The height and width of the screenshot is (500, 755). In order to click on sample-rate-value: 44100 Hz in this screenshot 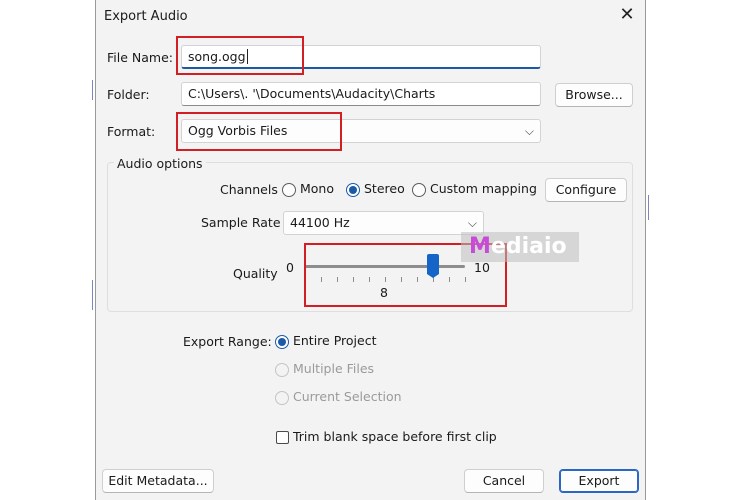, I will do `click(320, 222)`.